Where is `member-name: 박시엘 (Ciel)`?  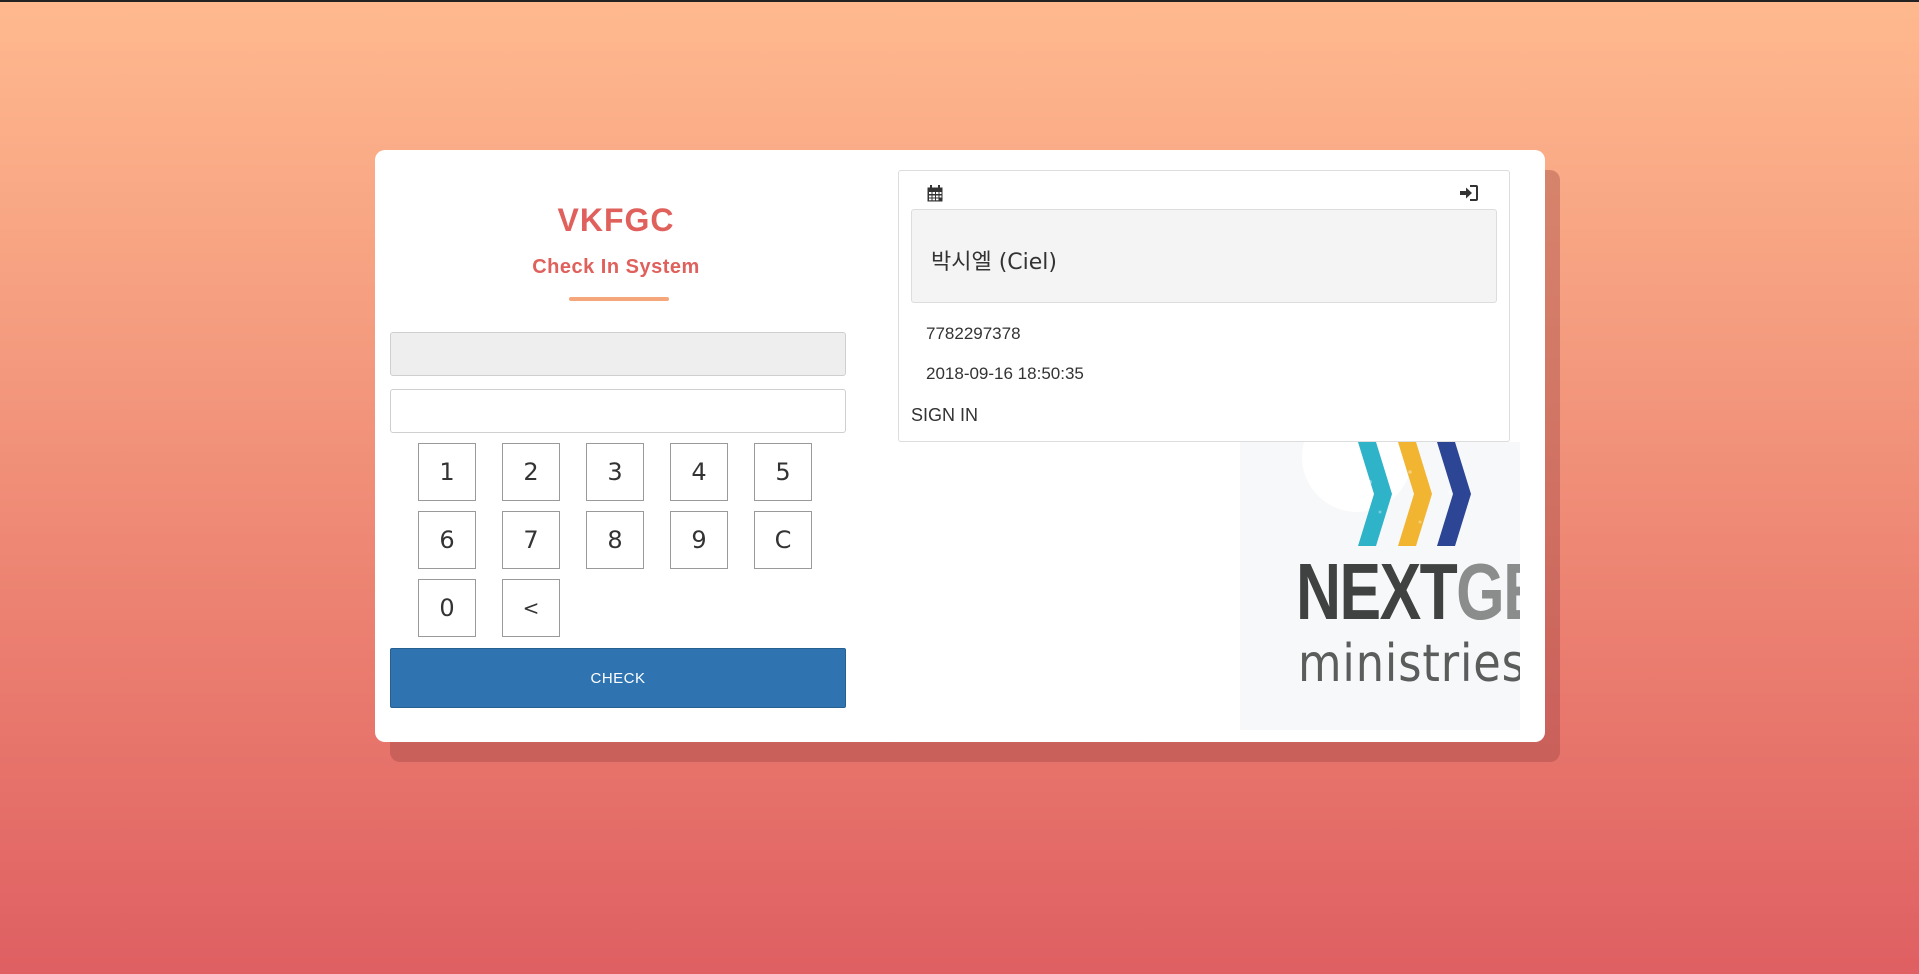
member-name: 박시엘 (Ciel) is located at coordinates (994, 262).